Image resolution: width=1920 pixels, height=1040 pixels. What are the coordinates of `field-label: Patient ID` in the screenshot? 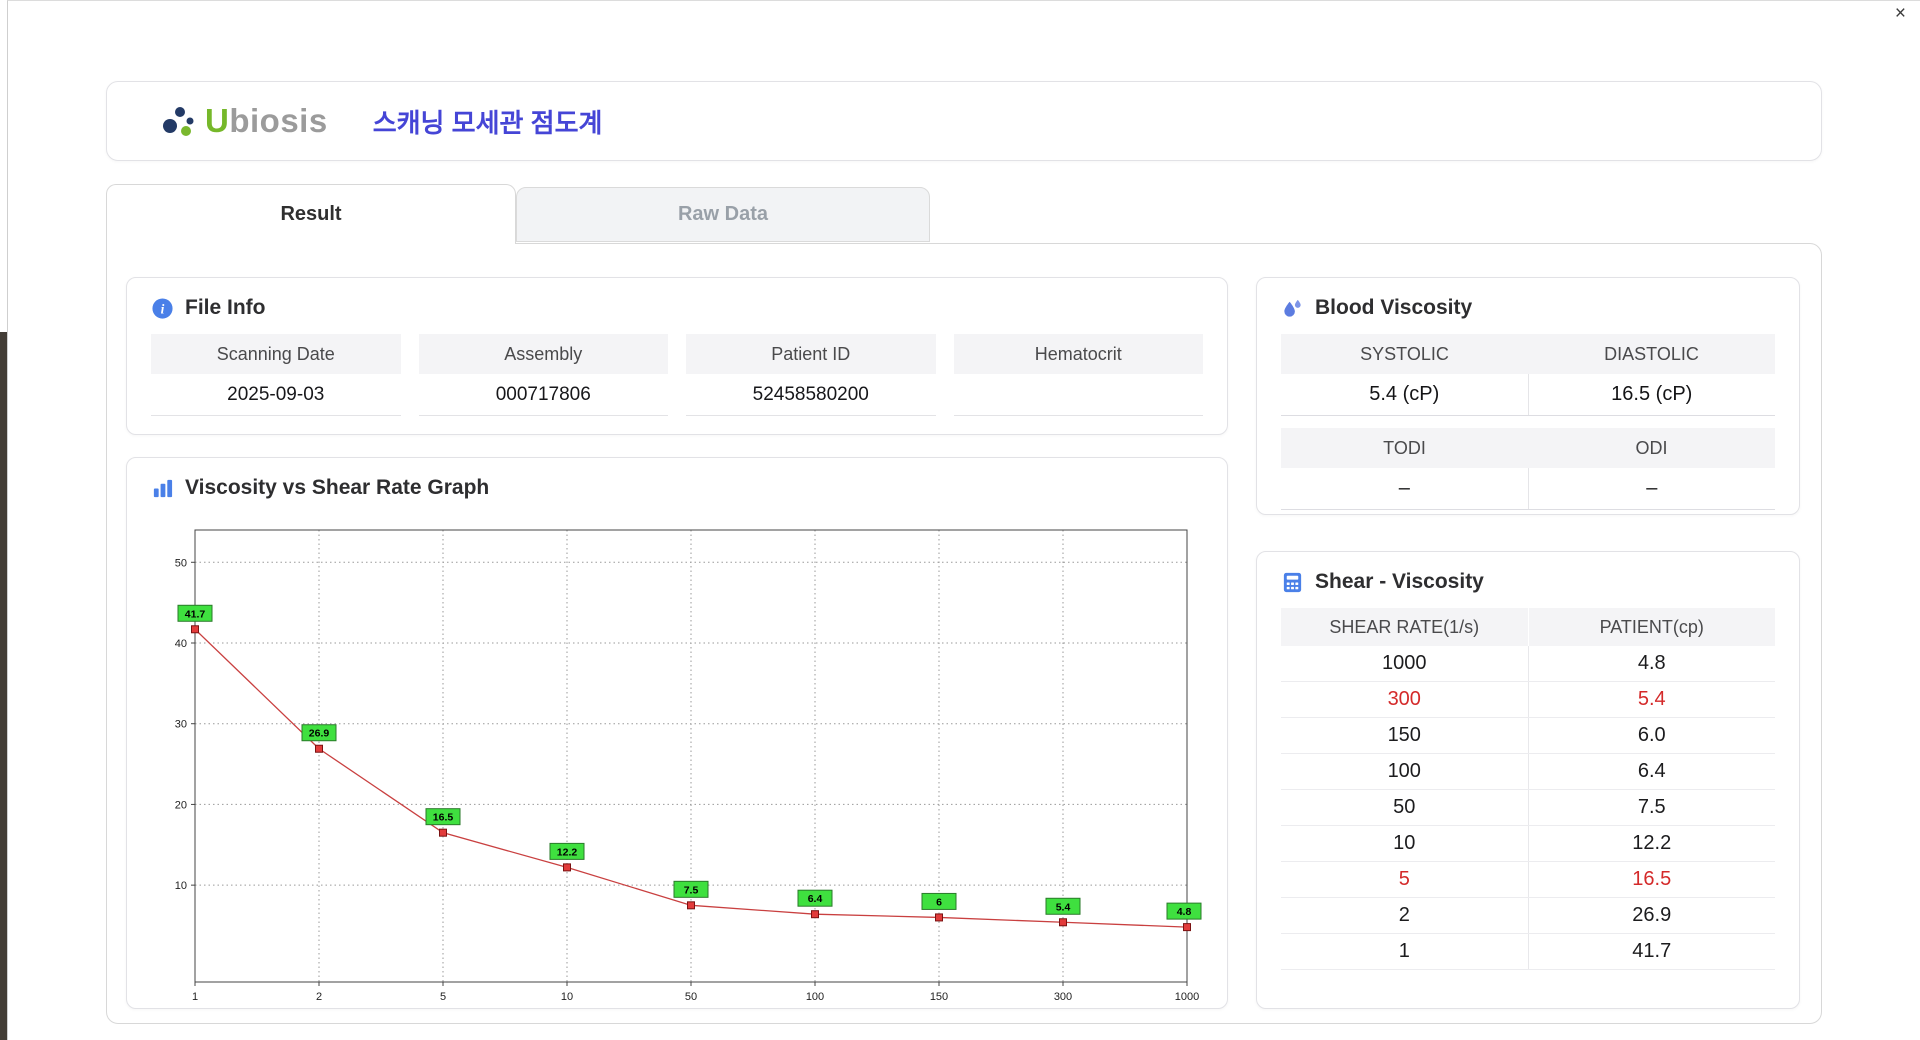 It's located at (811, 354).